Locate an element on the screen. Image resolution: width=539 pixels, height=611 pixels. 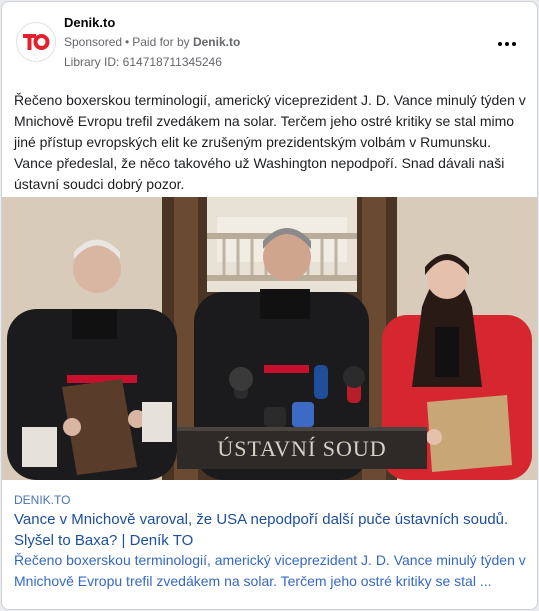
page-avatar: TO is located at coordinates (36, 42).